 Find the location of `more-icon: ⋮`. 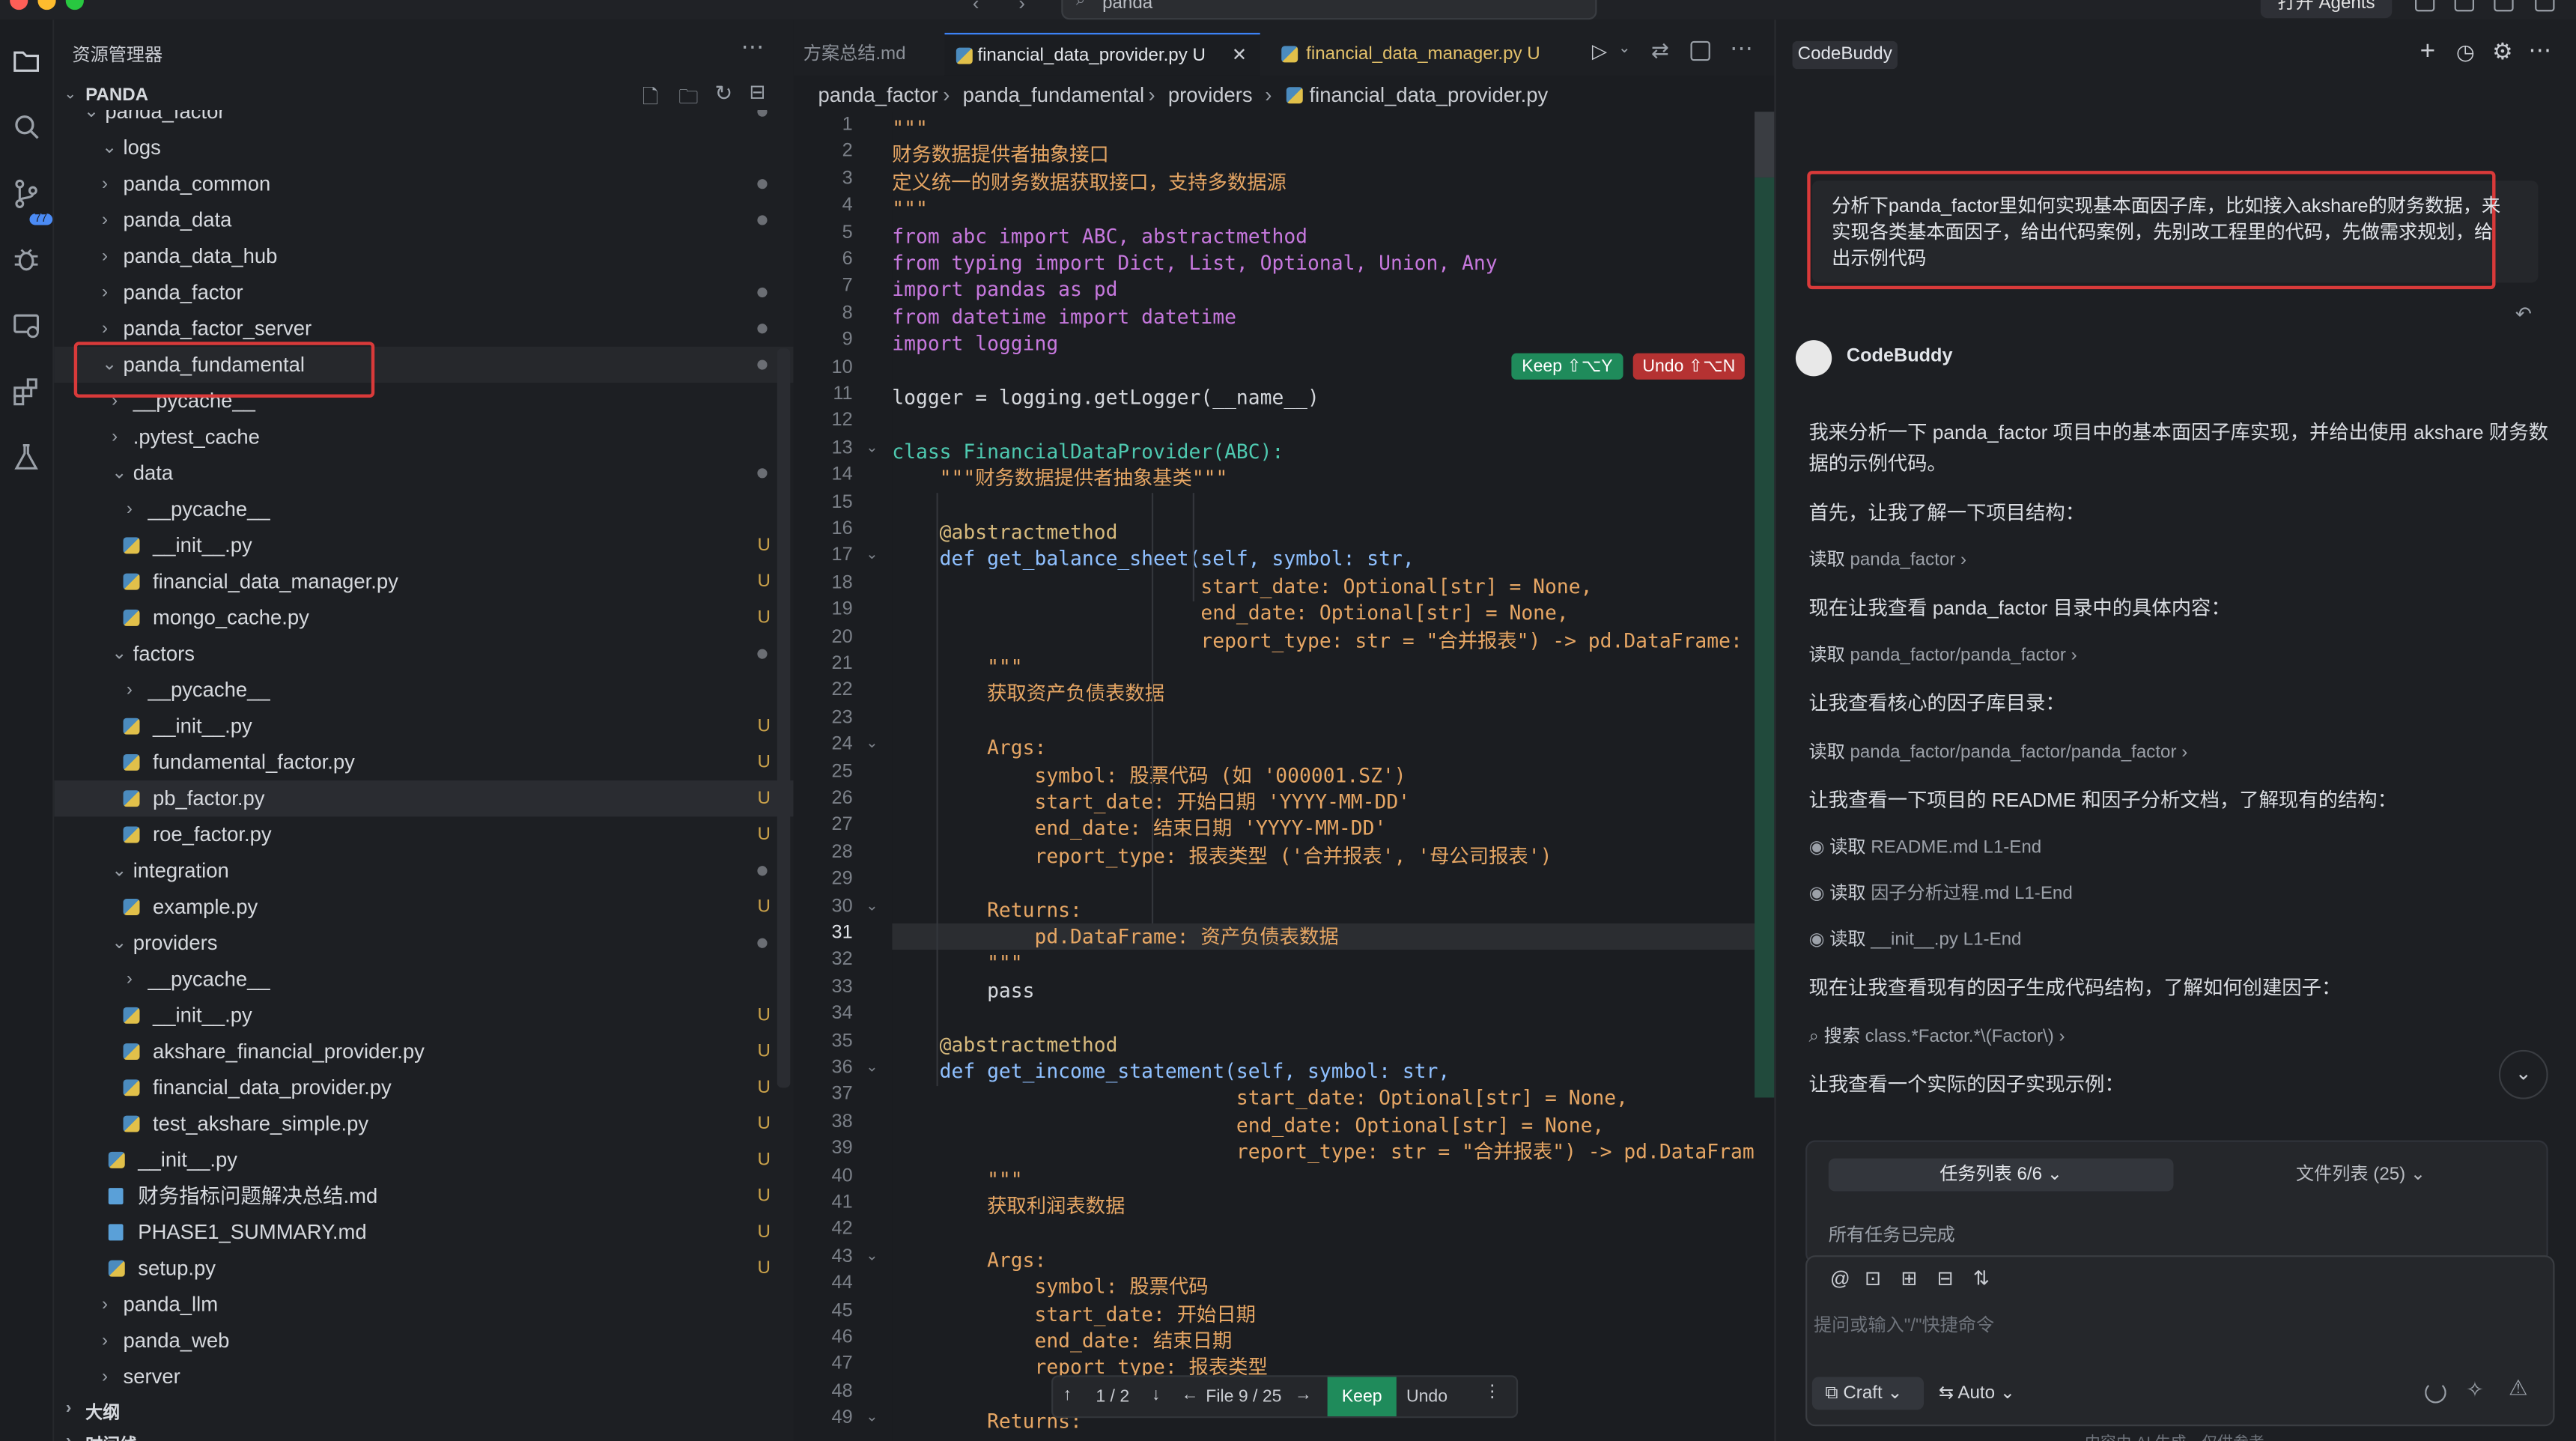

more-icon: ⋮ is located at coordinates (1492, 1392).